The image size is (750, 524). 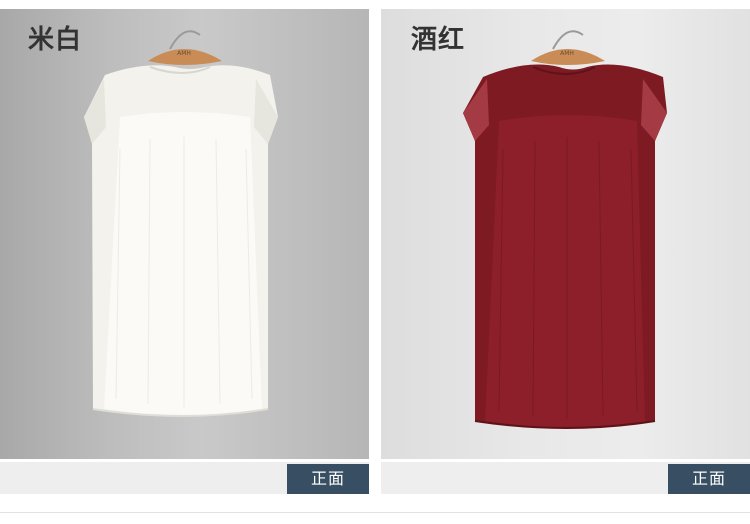 I want to click on color-name-label: 米白, so click(x=55, y=40).